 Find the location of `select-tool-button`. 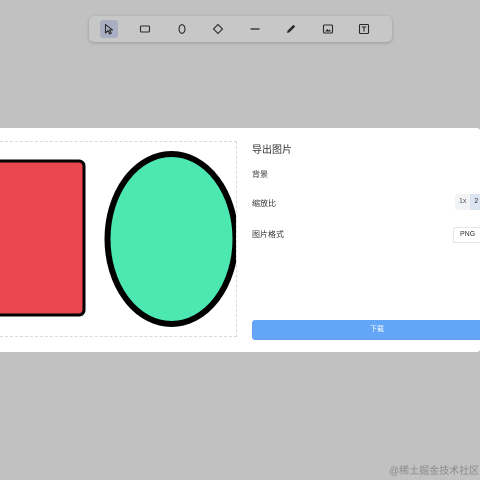

select-tool-button is located at coordinates (109, 29).